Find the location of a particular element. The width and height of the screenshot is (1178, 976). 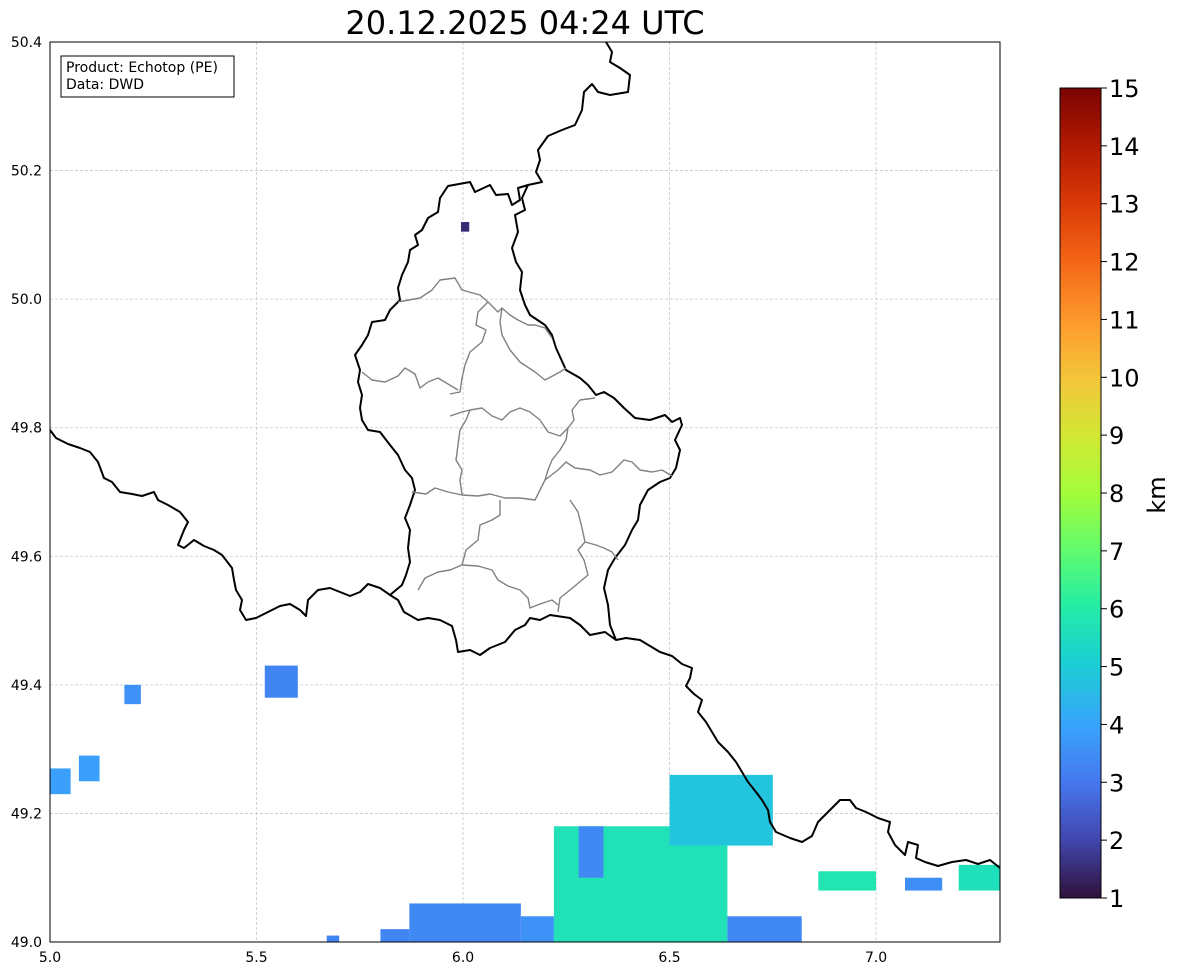

y-tick-label: 49.0 is located at coordinates (26, 943).